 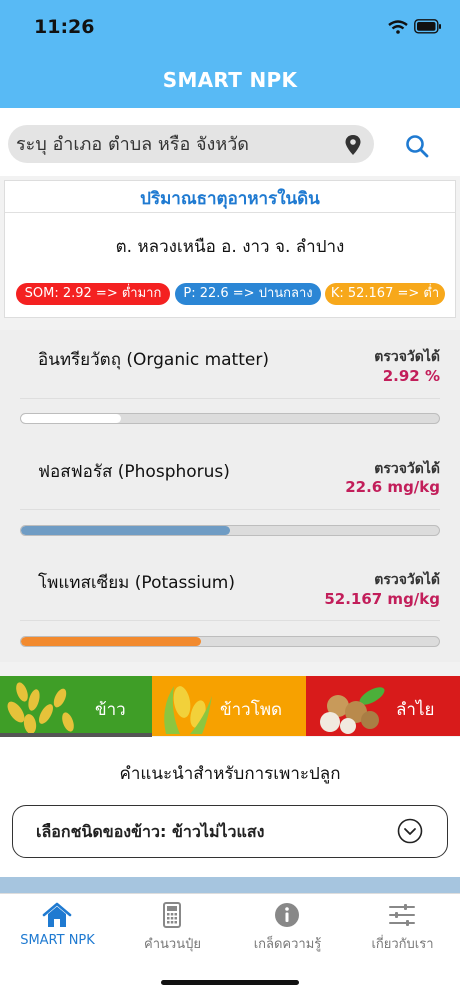 I want to click on card-title: ปริมาณธาตุอาหารในดิน, so click(x=230, y=199).